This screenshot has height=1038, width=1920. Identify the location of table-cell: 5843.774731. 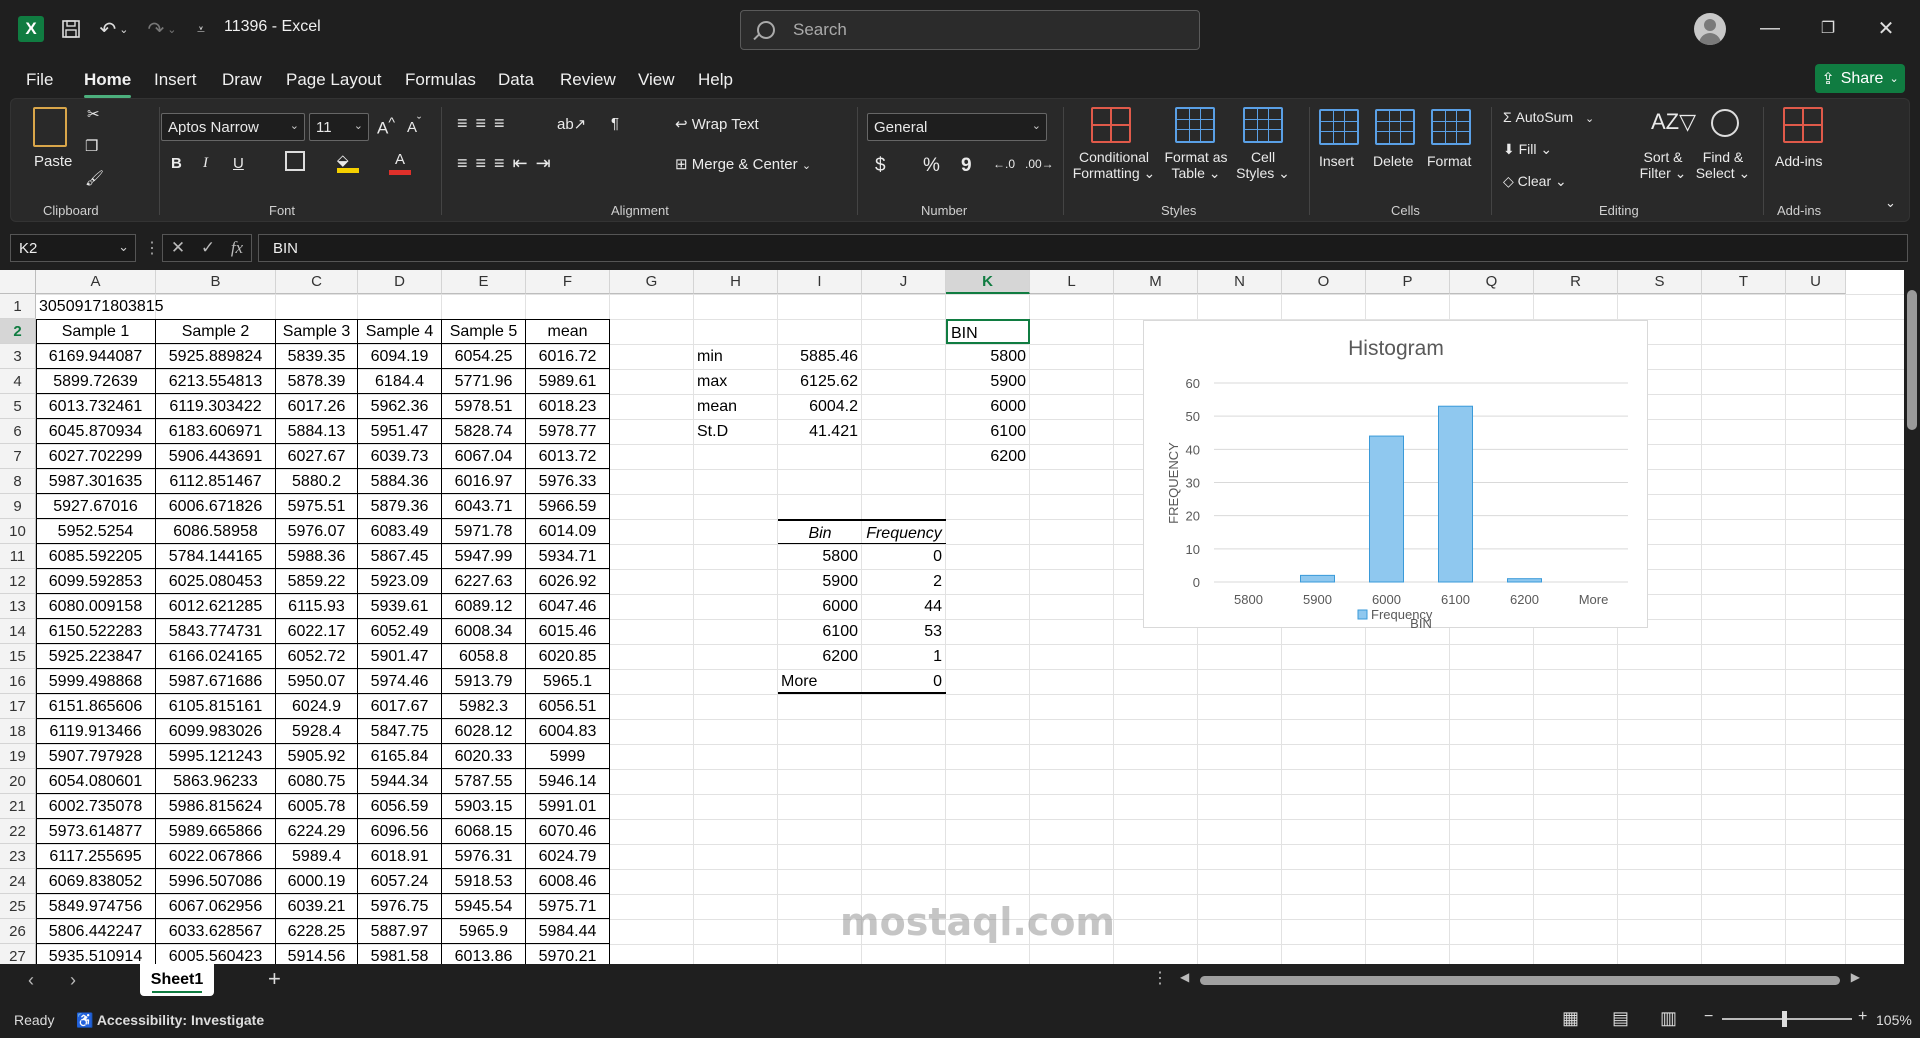
(216, 631).